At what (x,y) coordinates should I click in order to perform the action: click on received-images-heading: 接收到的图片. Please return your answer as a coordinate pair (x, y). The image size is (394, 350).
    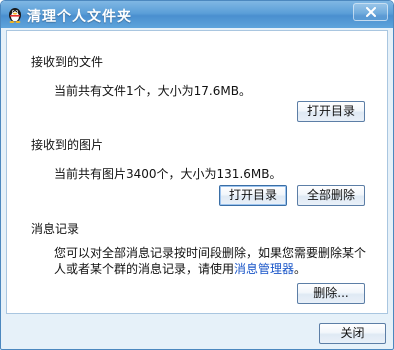
    Looking at the image, I should click on (67, 145).